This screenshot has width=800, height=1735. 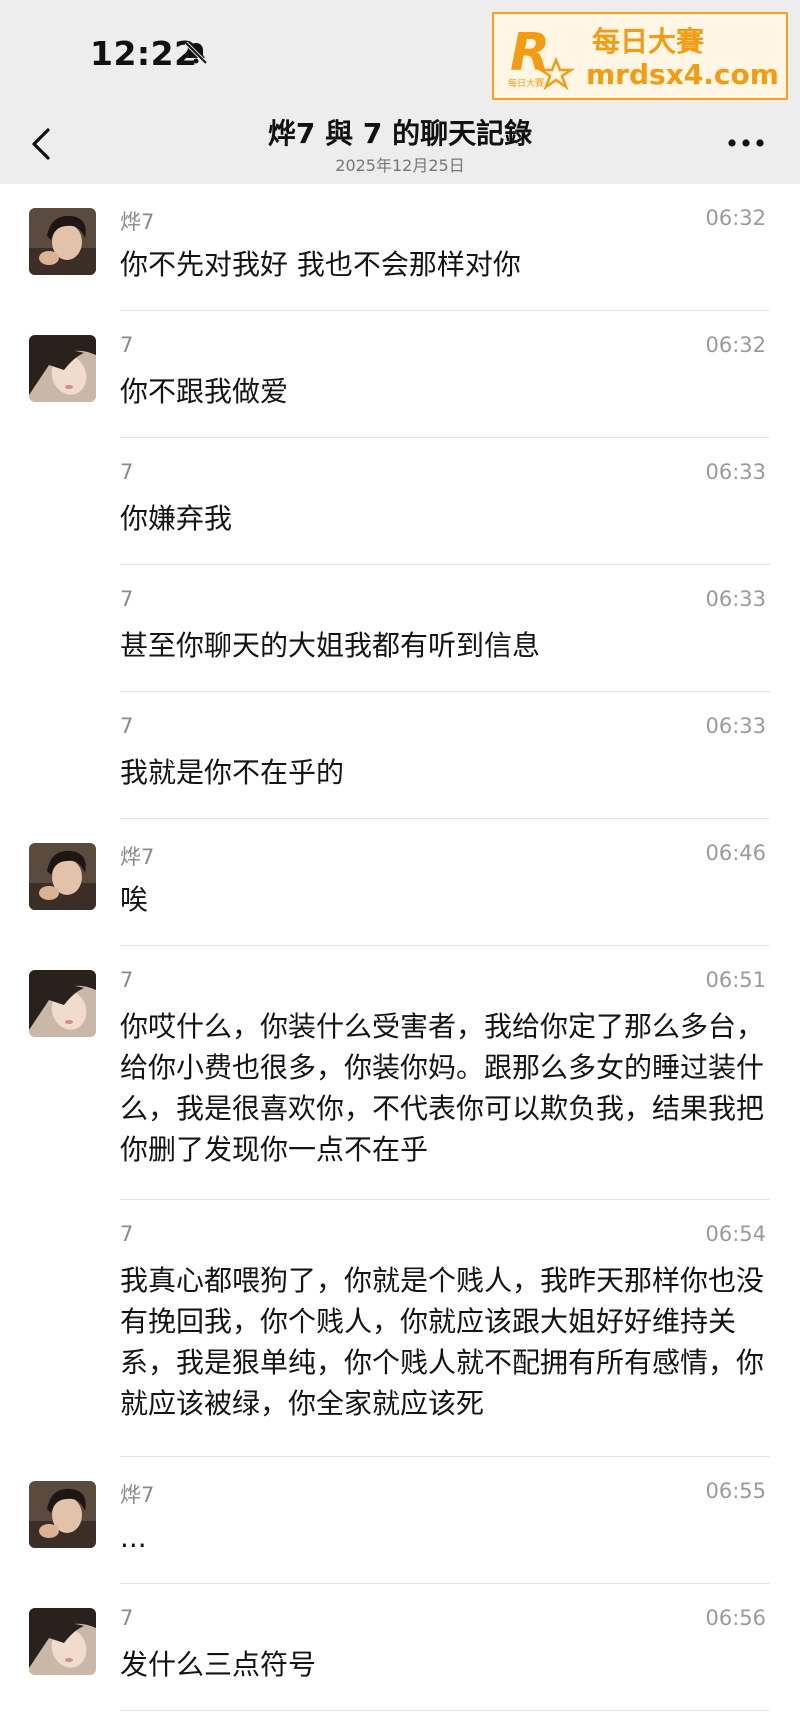 I want to click on message-row: 7 06:32 你不跟我做爱, so click(x=400, y=374).